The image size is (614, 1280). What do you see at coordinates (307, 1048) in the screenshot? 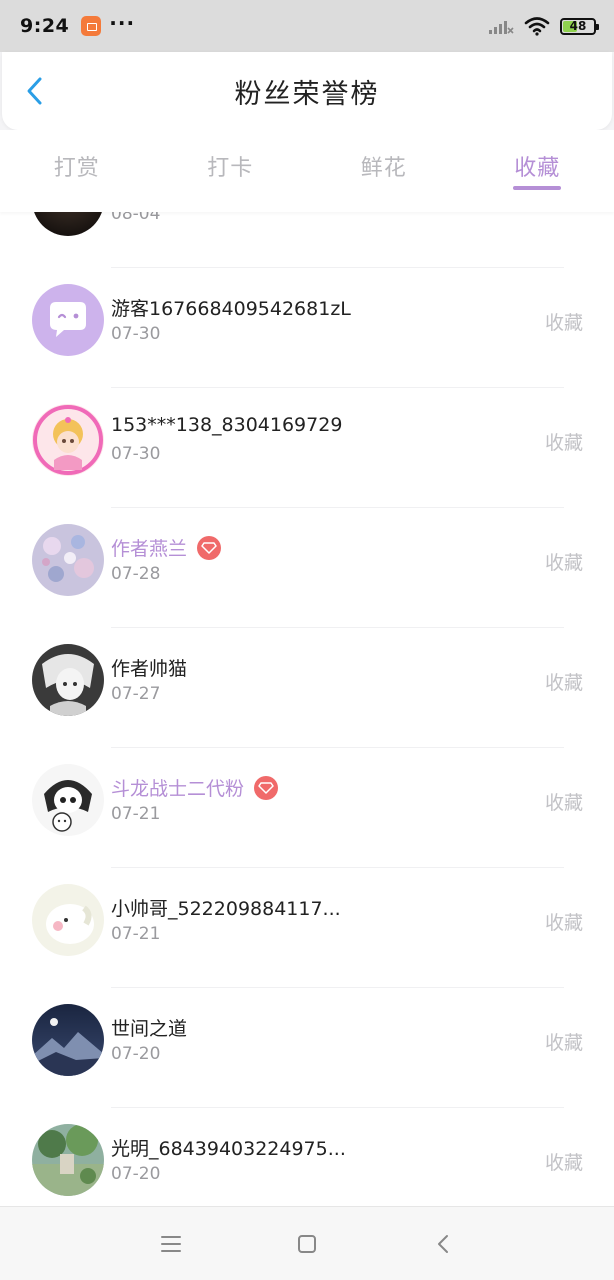
I see `list-item: 世间之道 07-20 收藏` at bounding box center [307, 1048].